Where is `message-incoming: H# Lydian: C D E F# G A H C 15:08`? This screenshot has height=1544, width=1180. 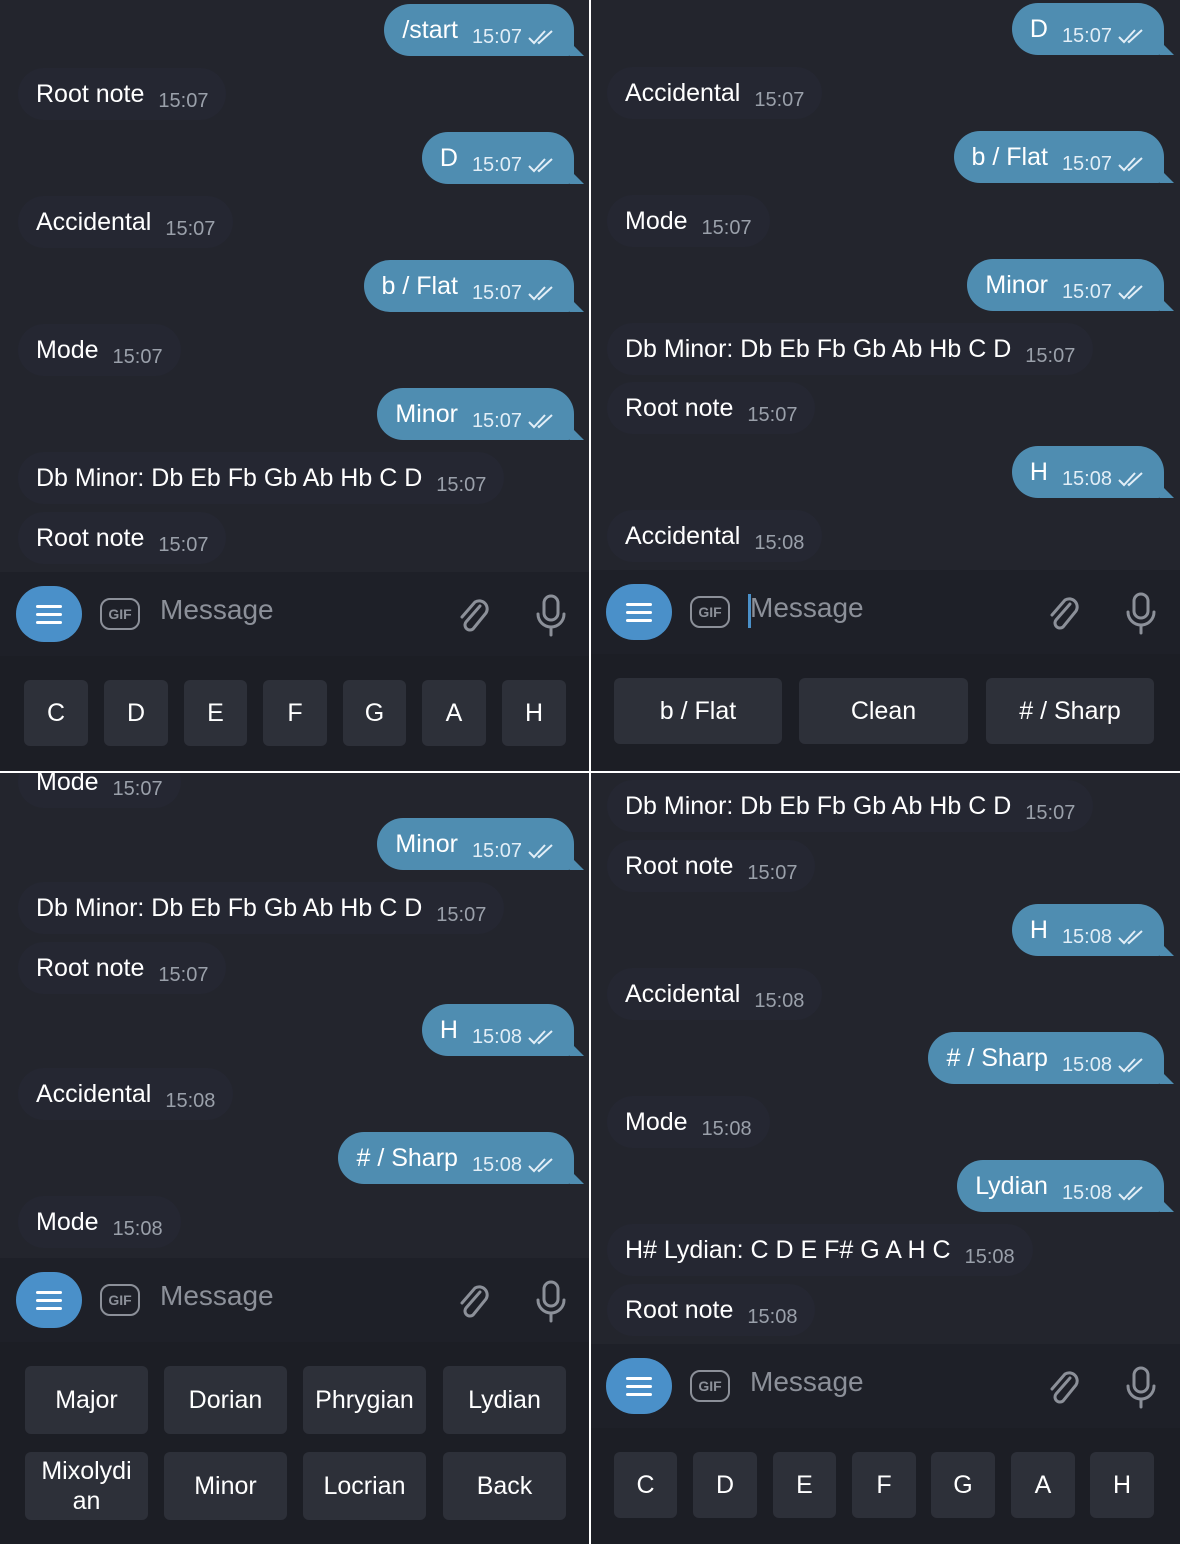 message-incoming: H# Lydian: C D E F# G A H C 15:08 is located at coordinates (820, 1250).